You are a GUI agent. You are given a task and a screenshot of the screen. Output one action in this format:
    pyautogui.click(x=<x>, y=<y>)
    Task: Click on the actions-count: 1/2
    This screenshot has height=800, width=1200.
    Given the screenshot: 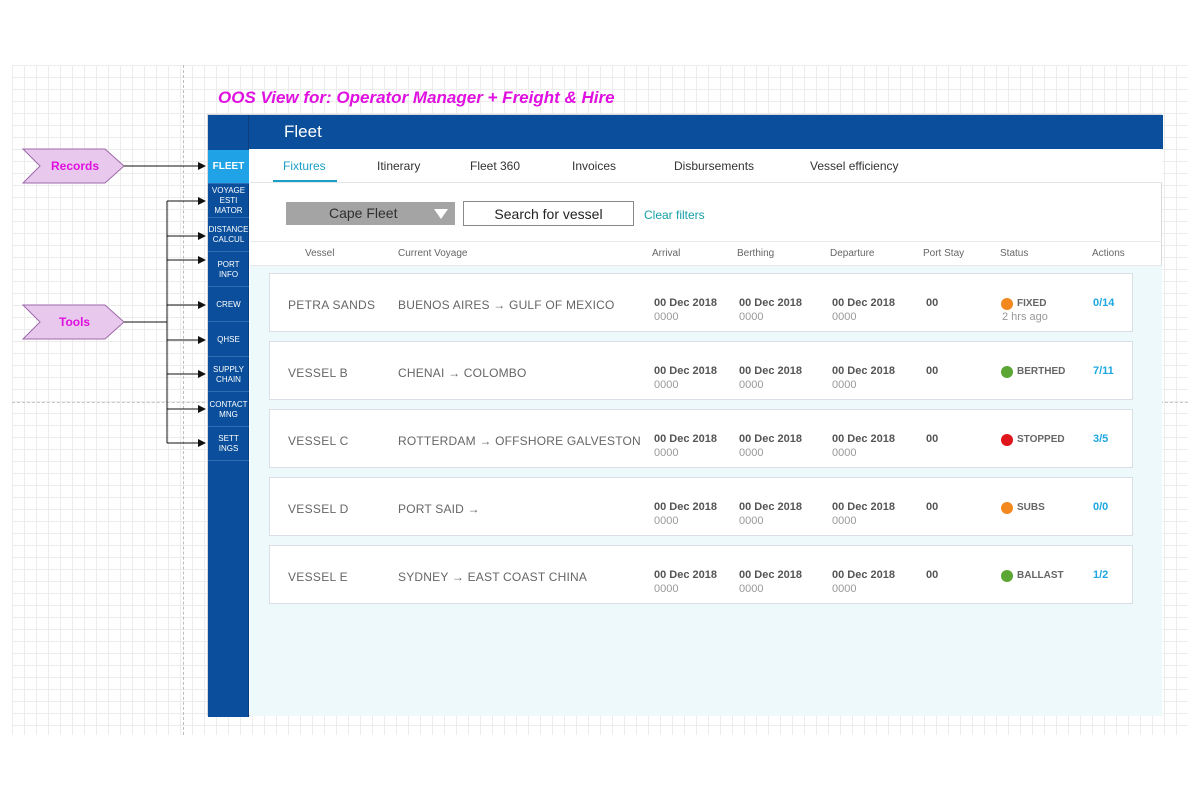 What is the action you would take?
    pyautogui.click(x=1100, y=575)
    